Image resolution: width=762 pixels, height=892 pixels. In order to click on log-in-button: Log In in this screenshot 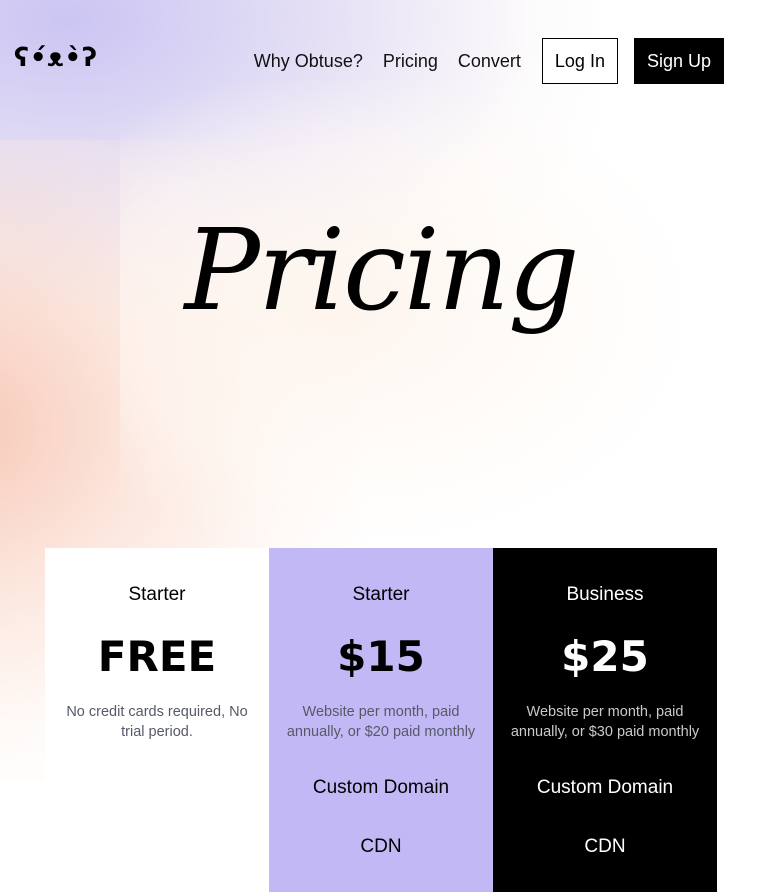, I will do `click(579, 61)`.